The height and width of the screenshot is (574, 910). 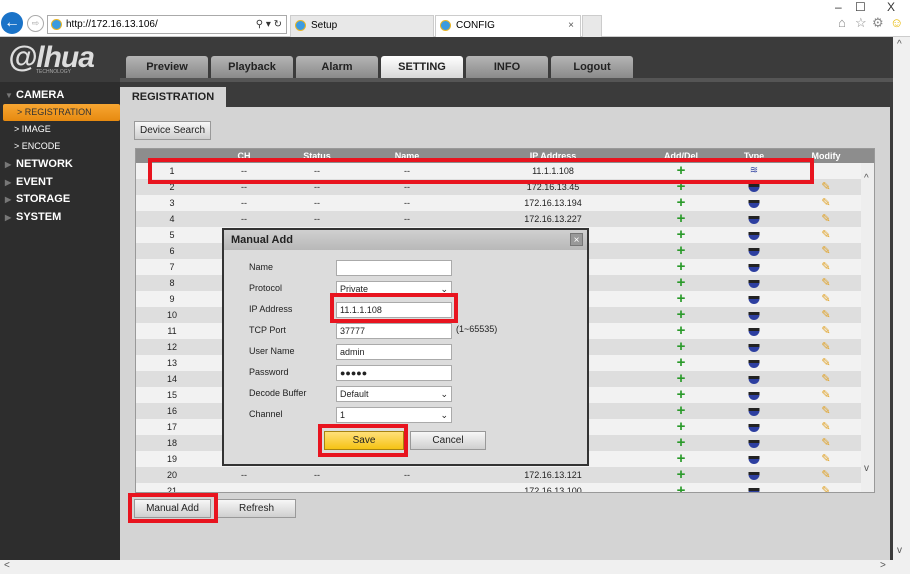 I want to click on cell-name: --, so click(x=407, y=219).